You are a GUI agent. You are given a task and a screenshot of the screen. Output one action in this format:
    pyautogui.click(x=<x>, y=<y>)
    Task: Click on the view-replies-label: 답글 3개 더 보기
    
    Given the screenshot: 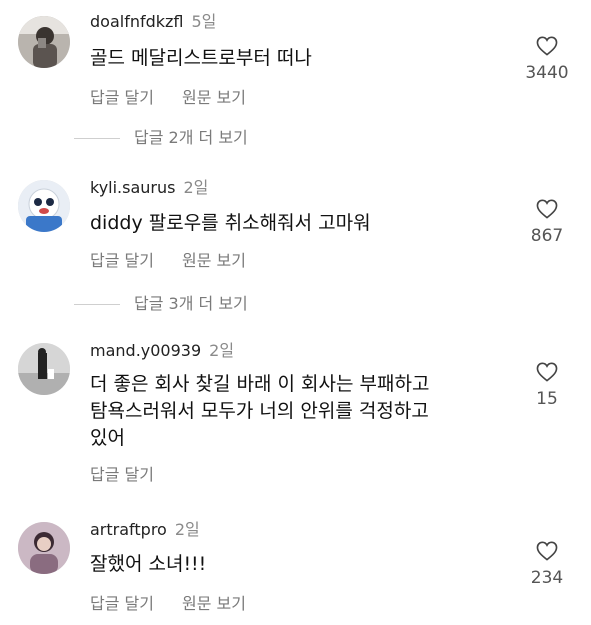 What is the action you would take?
    pyautogui.click(x=191, y=303)
    